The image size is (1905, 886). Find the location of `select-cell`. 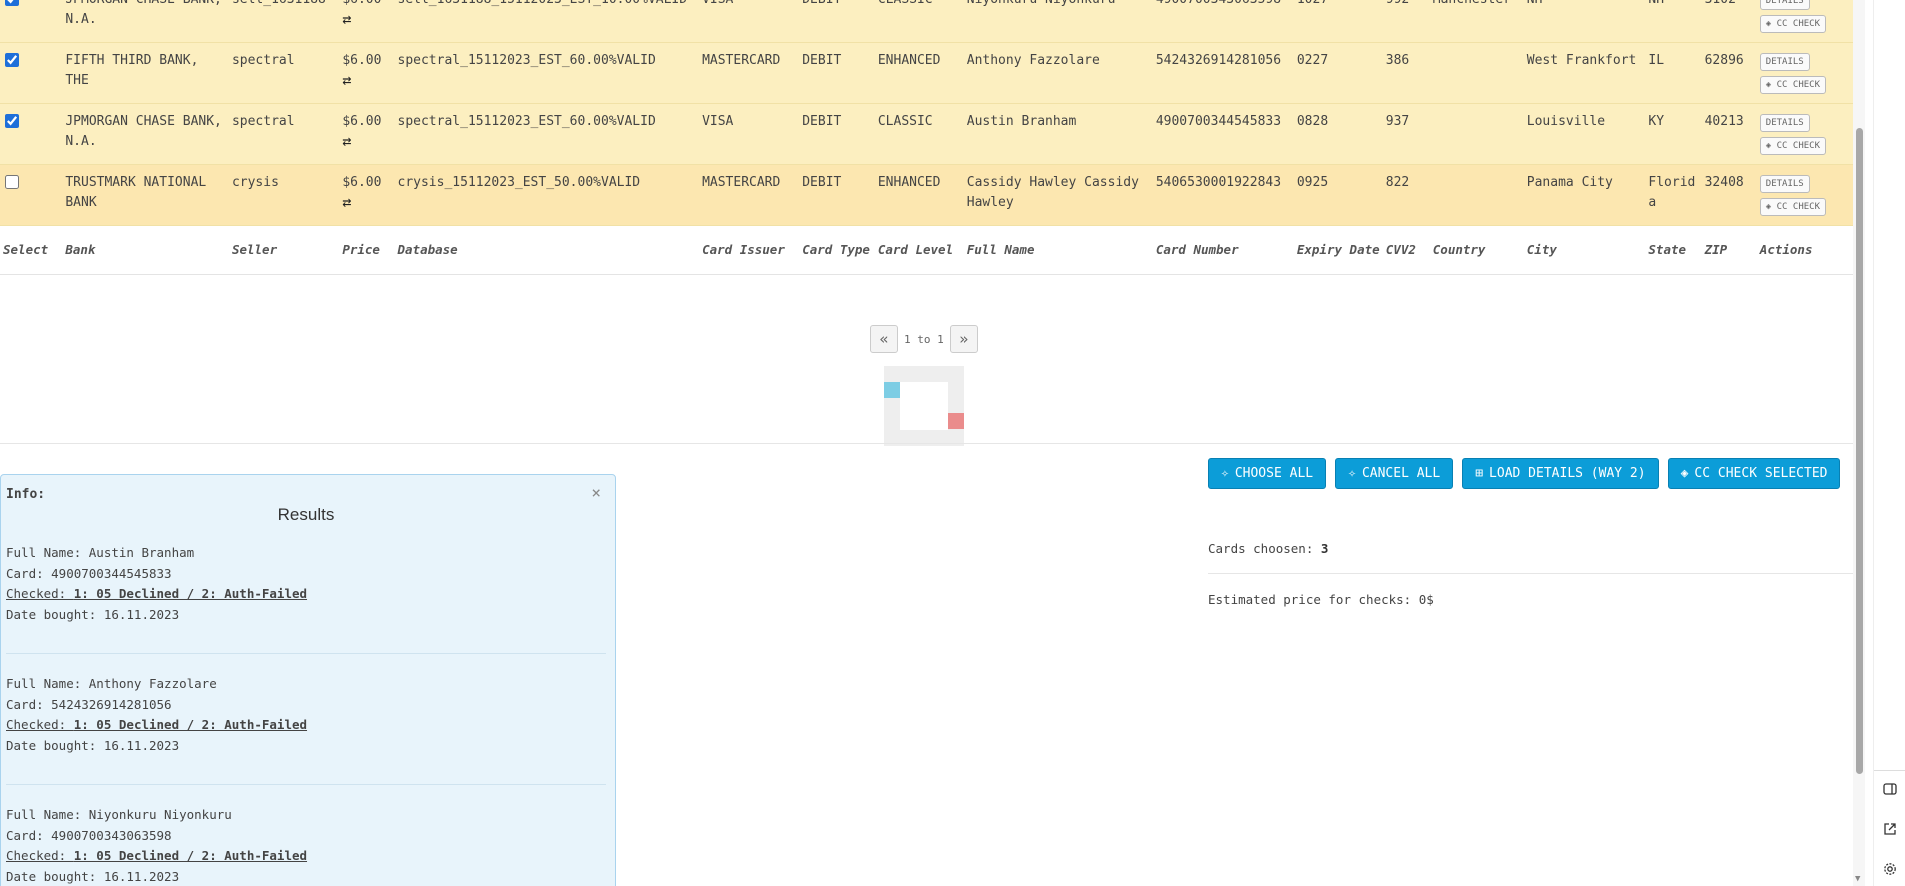

select-cell is located at coordinates (31, 195).